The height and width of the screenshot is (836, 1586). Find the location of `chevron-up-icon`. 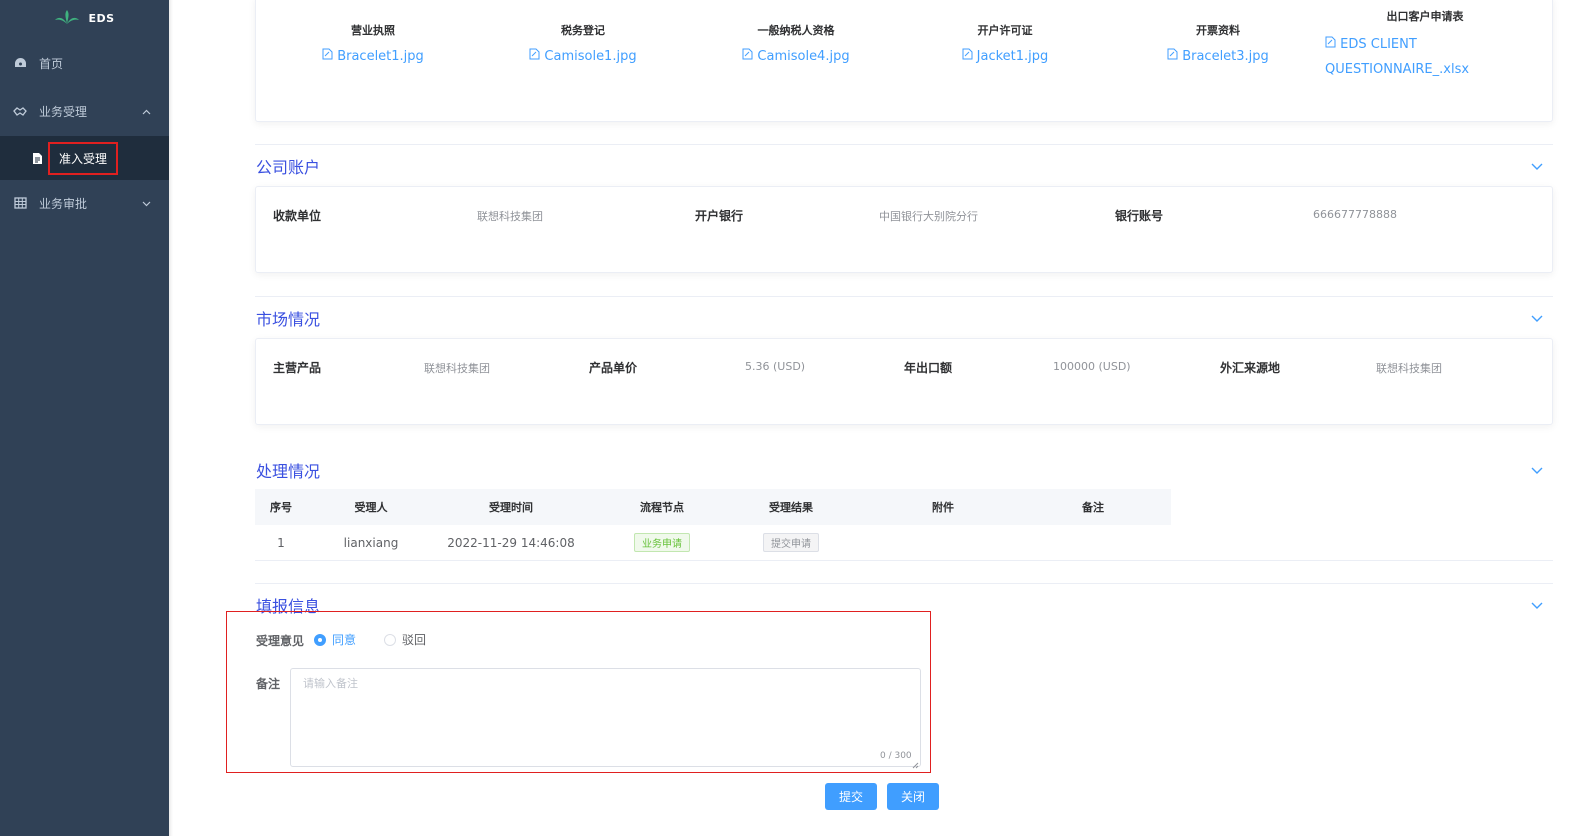

chevron-up-icon is located at coordinates (146, 111).